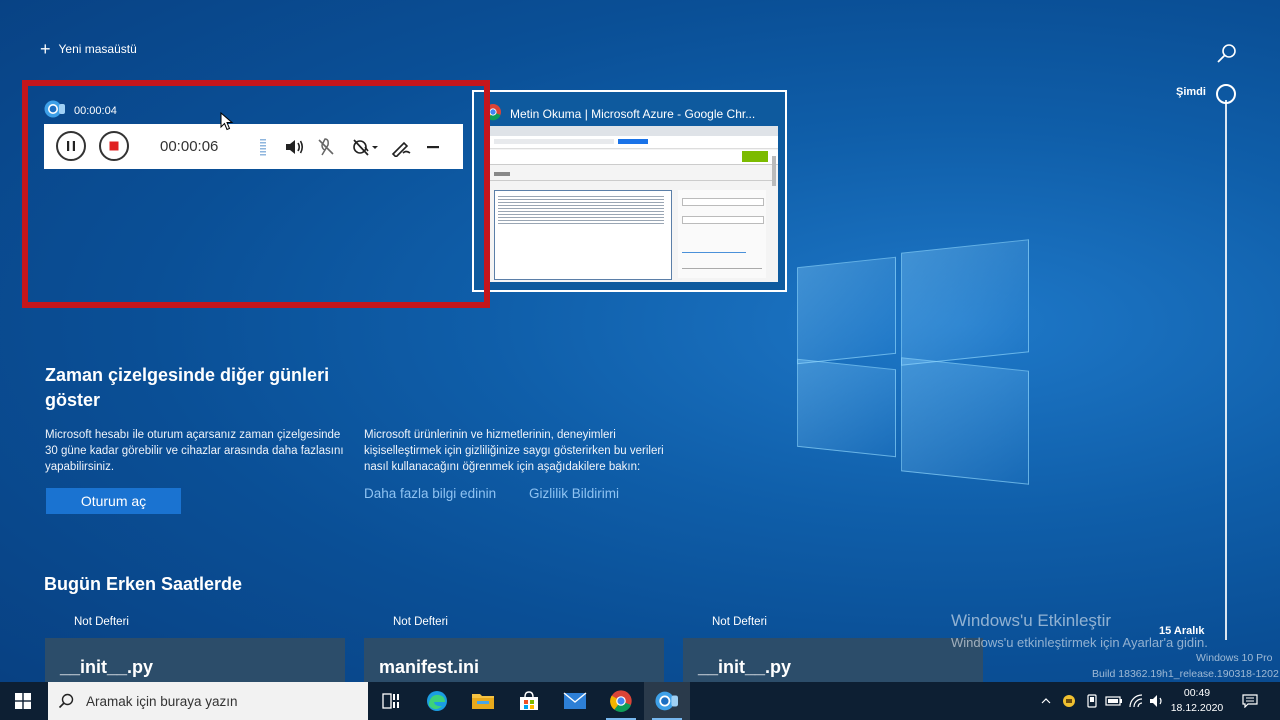 The width and height of the screenshot is (1280, 720). What do you see at coordinates (575, 701) in the screenshot?
I see `mail-icon` at bounding box center [575, 701].